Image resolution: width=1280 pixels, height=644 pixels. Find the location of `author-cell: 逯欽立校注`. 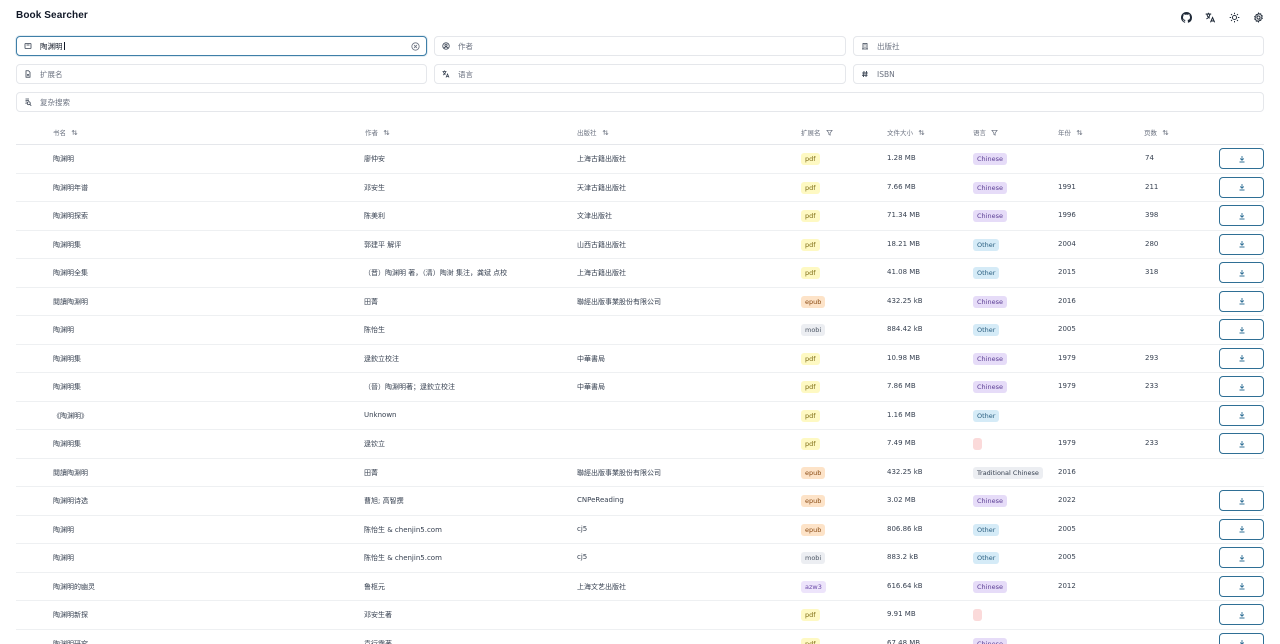

author-cell: 逯欽立校注 is located at coordinates (381, 358).